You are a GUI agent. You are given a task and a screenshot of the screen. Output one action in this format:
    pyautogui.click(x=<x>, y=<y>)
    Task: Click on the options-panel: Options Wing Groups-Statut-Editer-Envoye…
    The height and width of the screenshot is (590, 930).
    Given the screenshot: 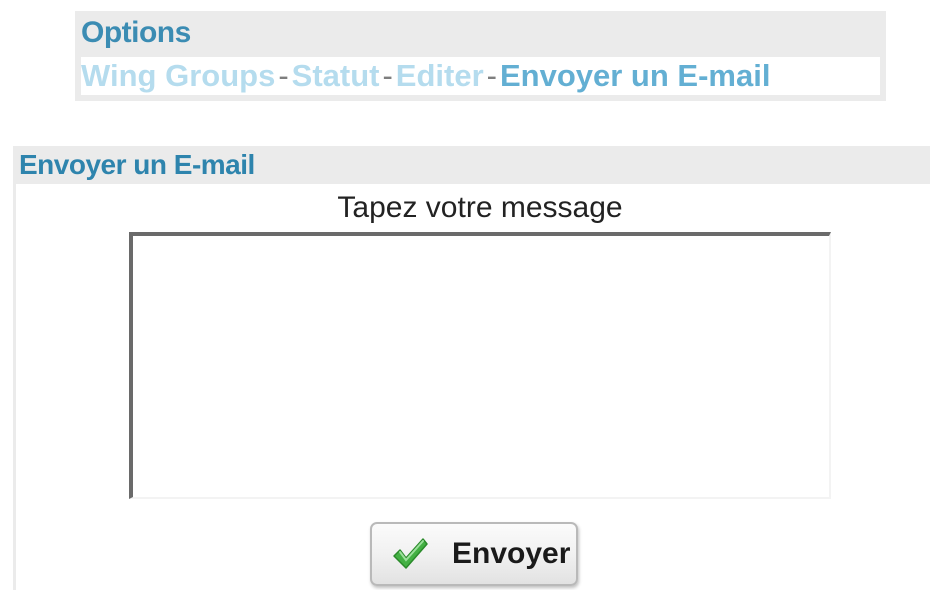 What is the action you would take?
    pyautogui.click(x=480, y=56)
    